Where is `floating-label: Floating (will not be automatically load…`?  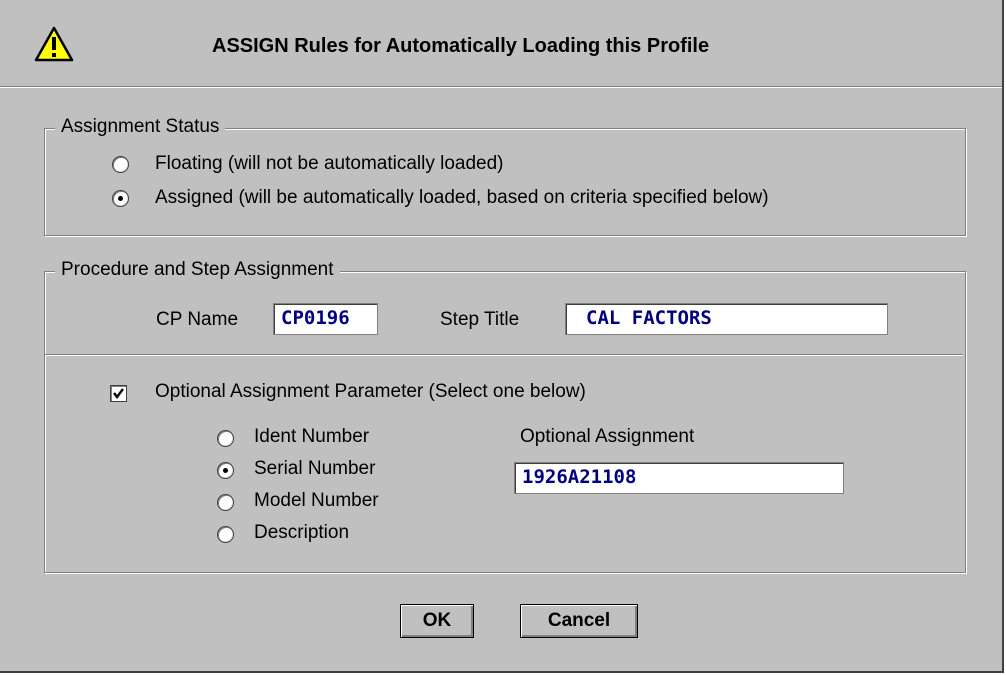 floating-label: Floating (will not be automatically load… is located at coordinates (329, 163).